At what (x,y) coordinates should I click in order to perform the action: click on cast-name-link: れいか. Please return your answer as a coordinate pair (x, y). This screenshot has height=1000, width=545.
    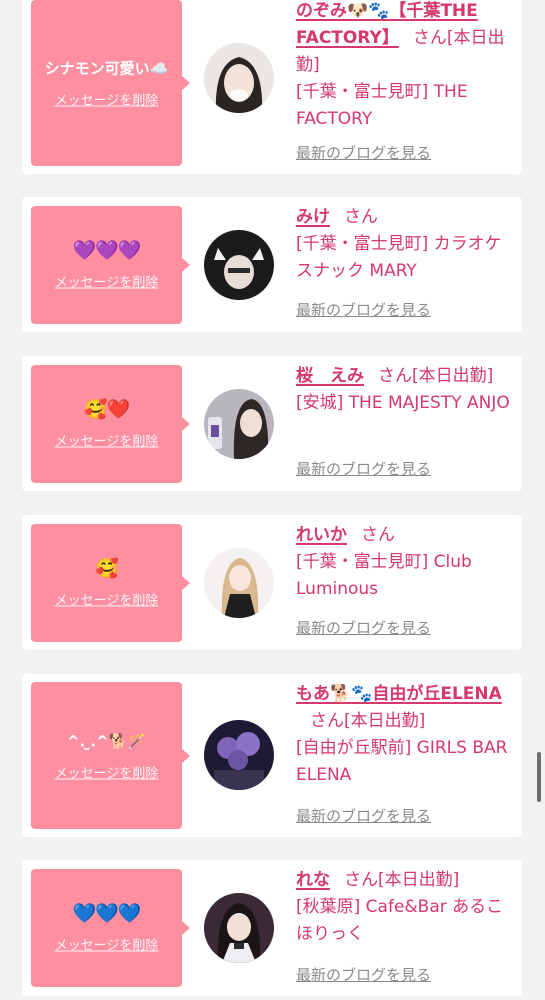
    Looking at the image, I should click on (321, 535).